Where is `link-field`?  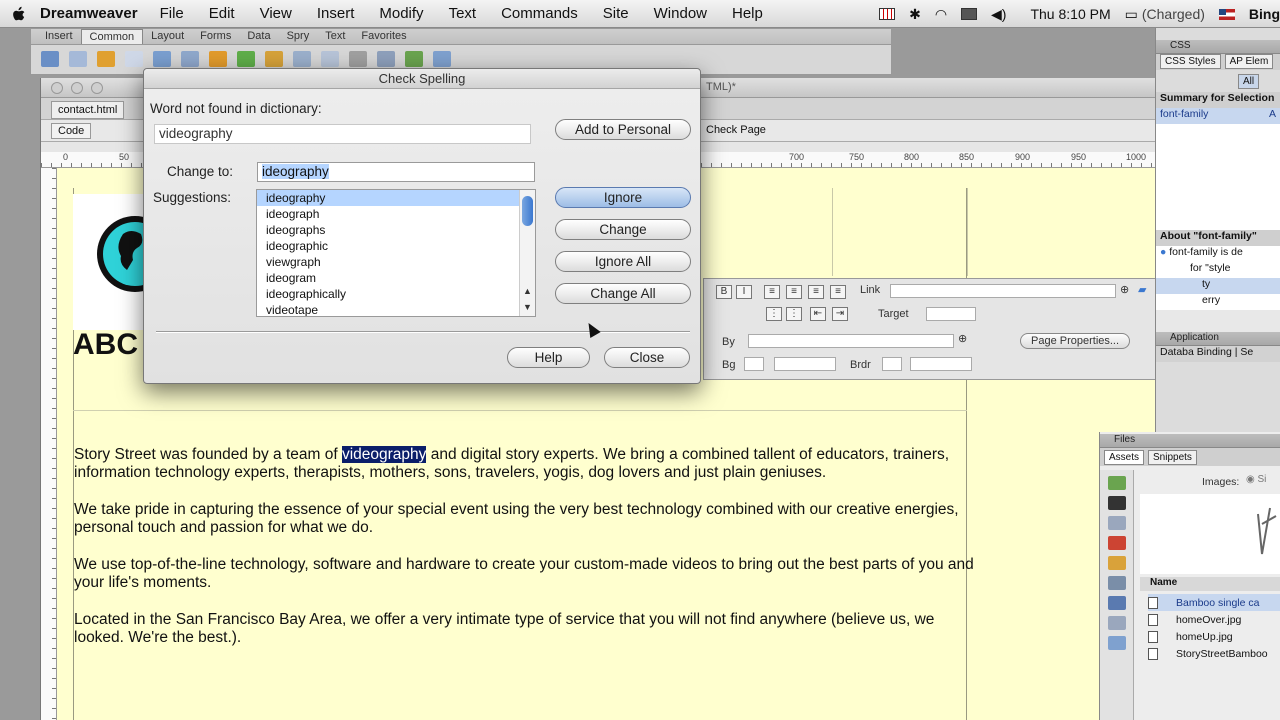 link-field is located at coordinates (1003, 291).